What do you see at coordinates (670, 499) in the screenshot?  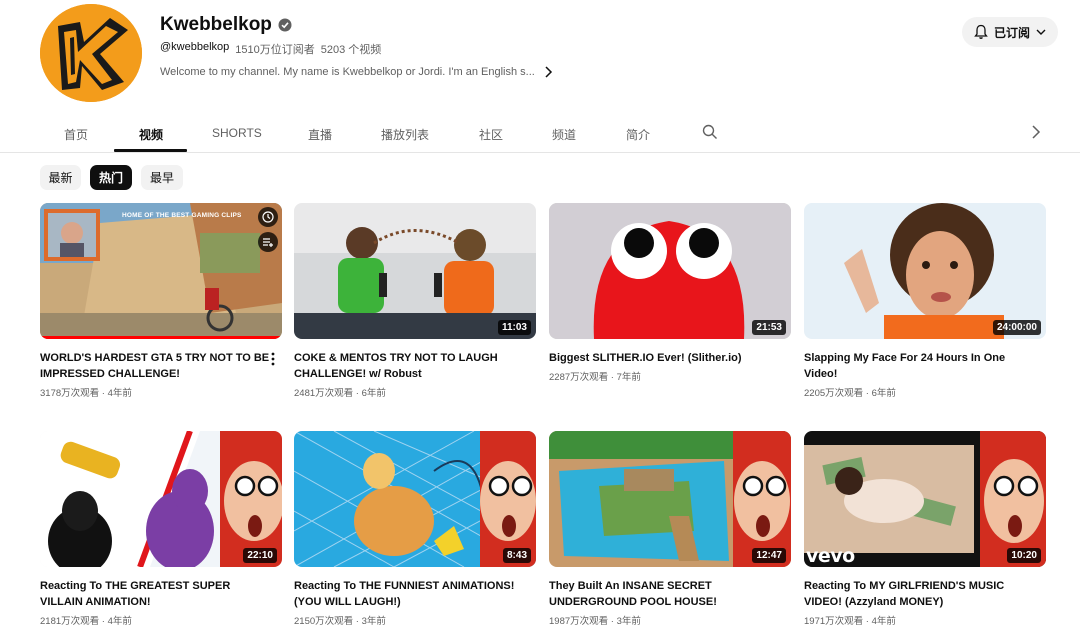 I see `video-thumbnail: 12:47` at bounding box center [670, 499].